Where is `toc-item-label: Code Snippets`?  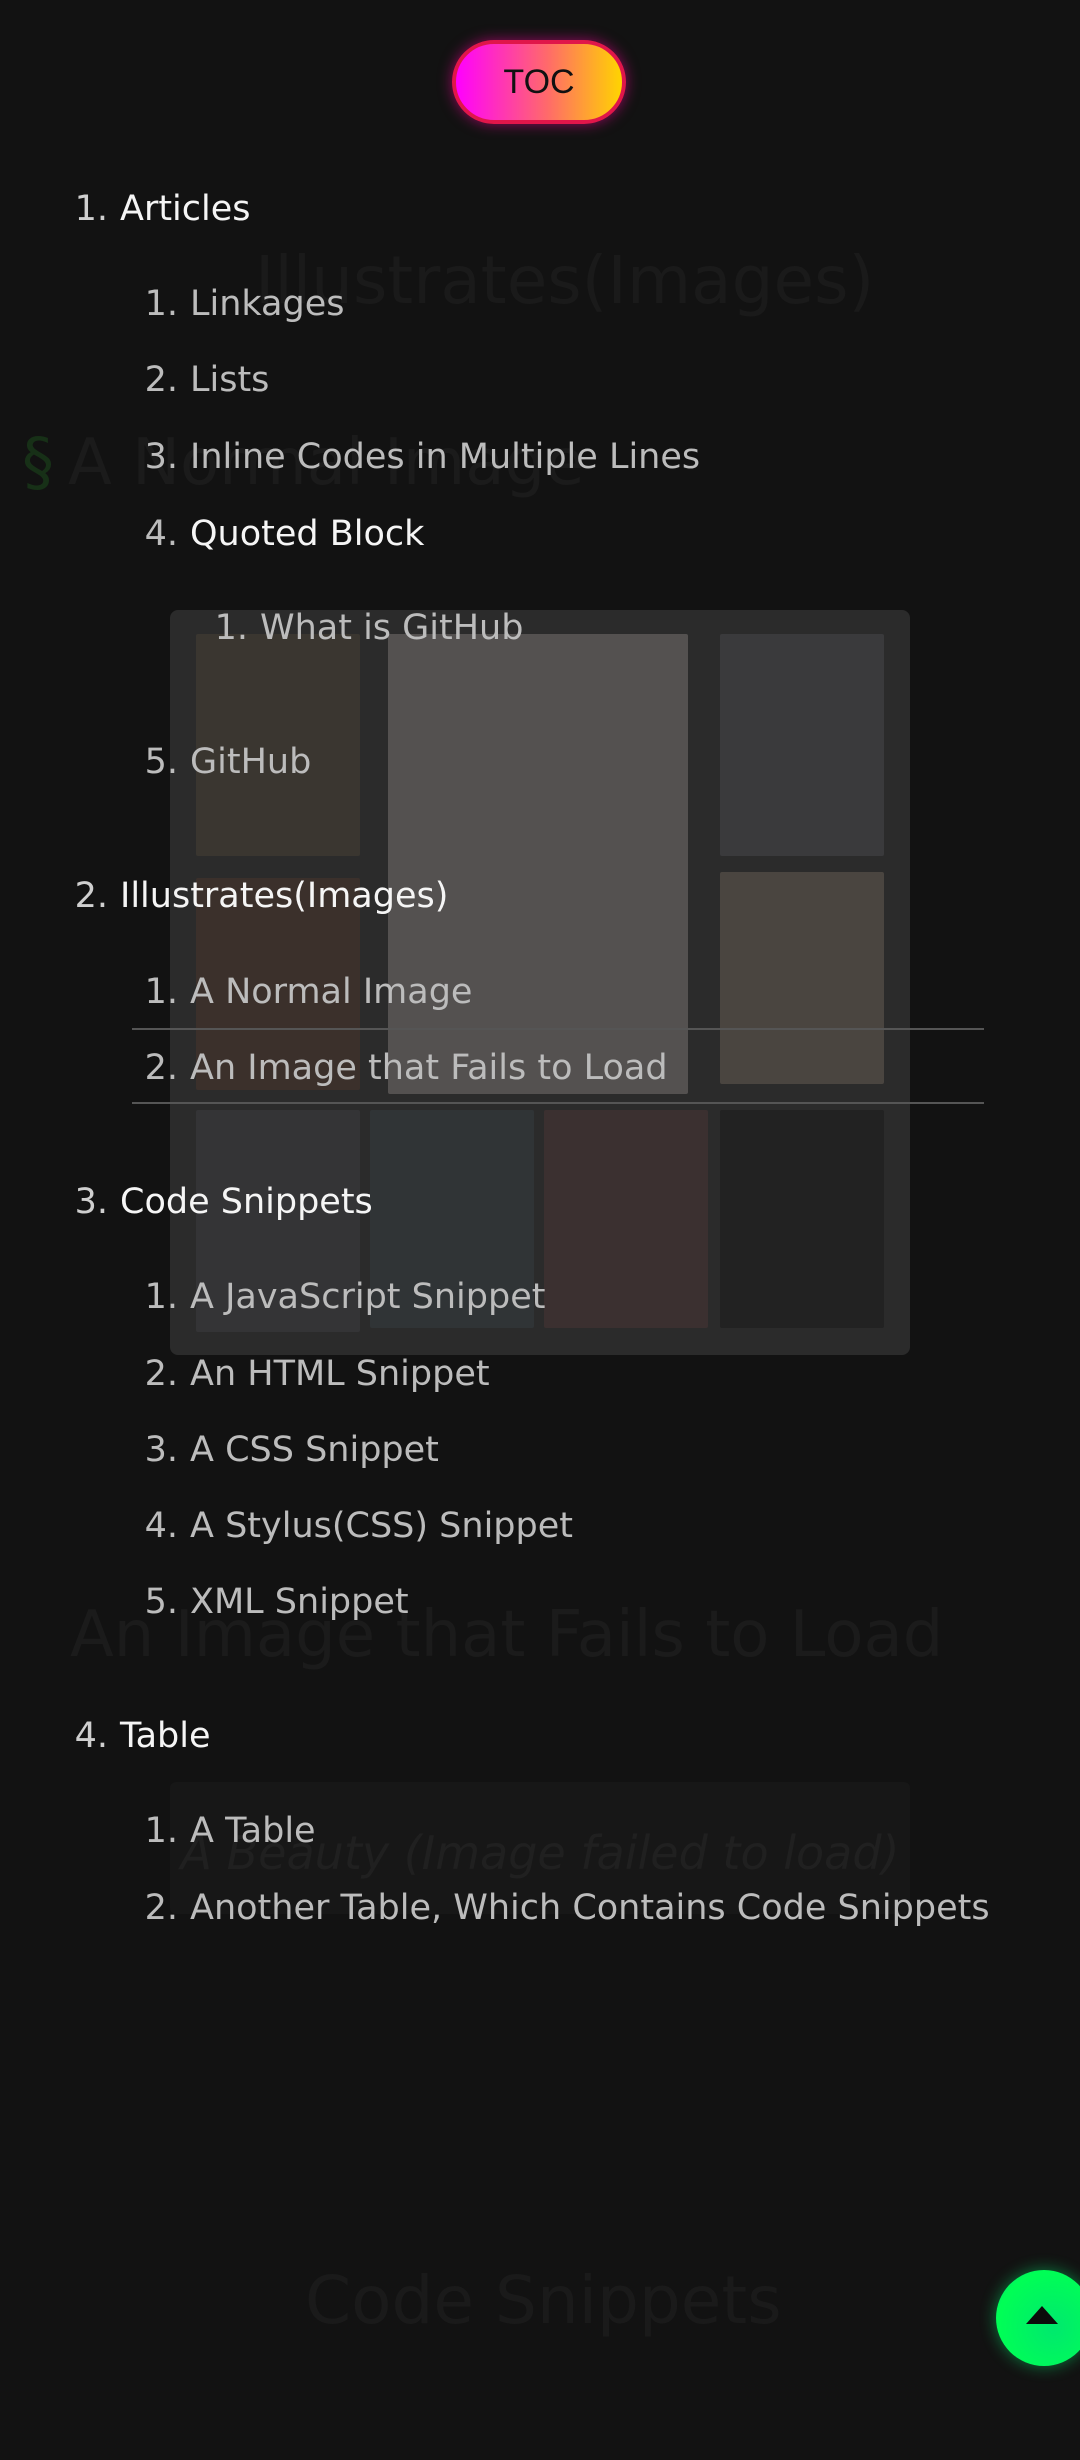 toc-item-label: Code Snippets is located at coordinates (246, 1202).